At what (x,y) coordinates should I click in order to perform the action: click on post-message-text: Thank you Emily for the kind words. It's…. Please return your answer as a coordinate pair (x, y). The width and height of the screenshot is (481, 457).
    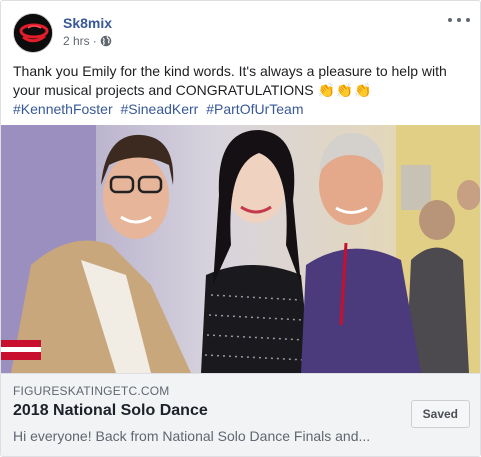
    Looking at the image, I should click on (230, 80).